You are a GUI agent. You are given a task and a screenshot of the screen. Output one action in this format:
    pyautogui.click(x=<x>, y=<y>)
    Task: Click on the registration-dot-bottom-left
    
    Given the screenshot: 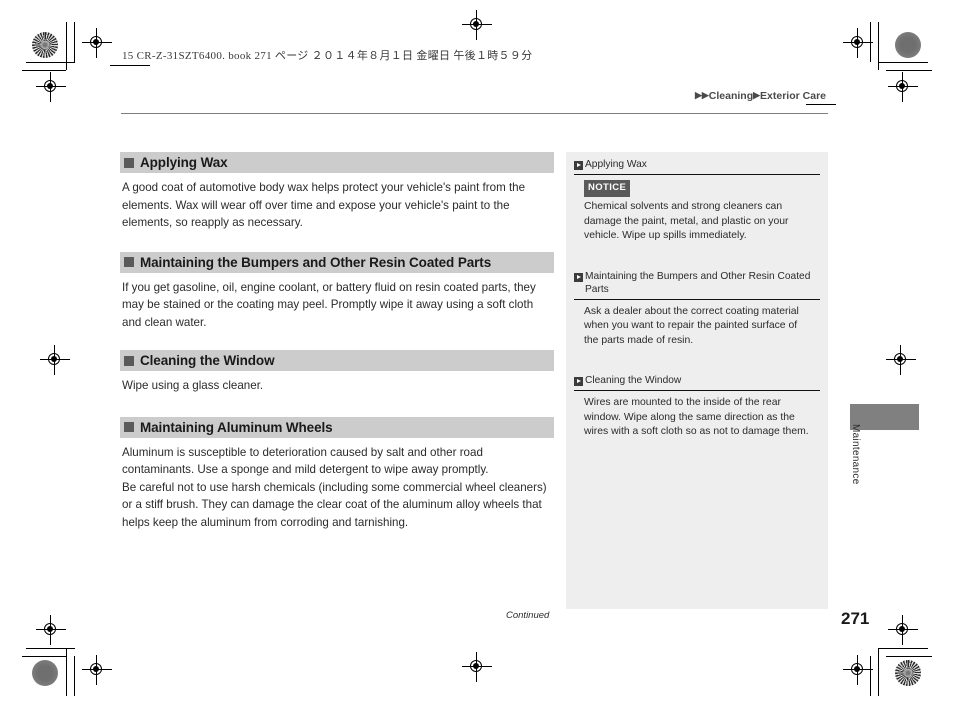 What is the action you would take?
    pyautogui.click(x=45, y=673)
    